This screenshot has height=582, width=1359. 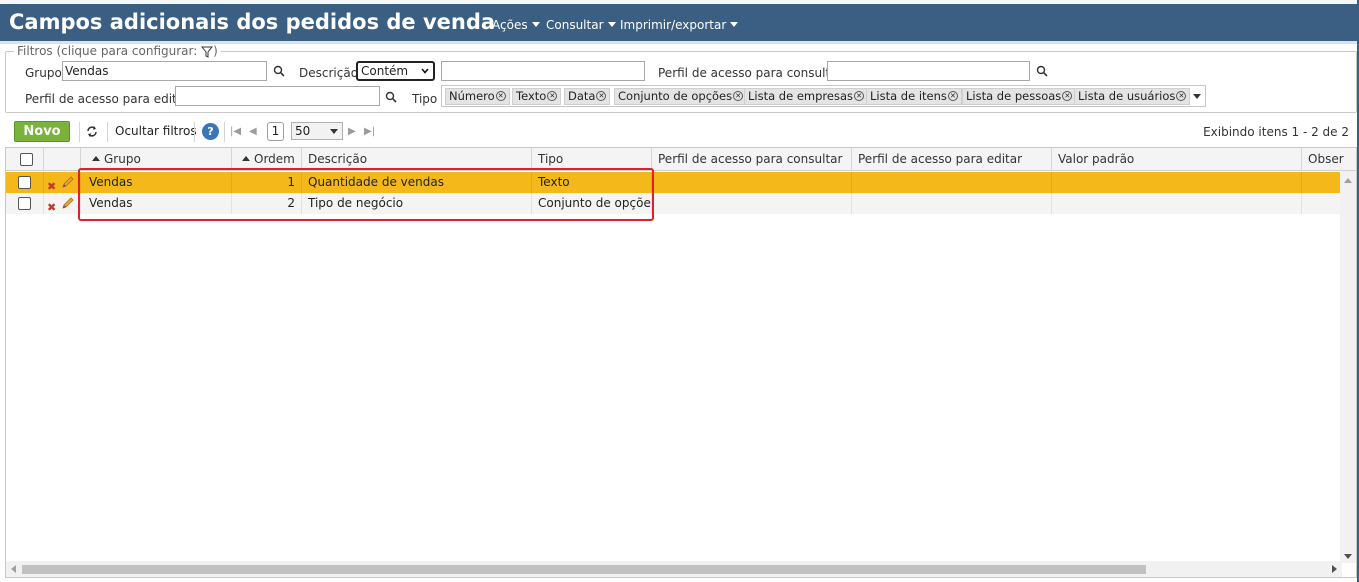 What do you see at coordinates (207, 52) in the screenshot?
I see `funnel-icon` at bounding box center [207, 52].